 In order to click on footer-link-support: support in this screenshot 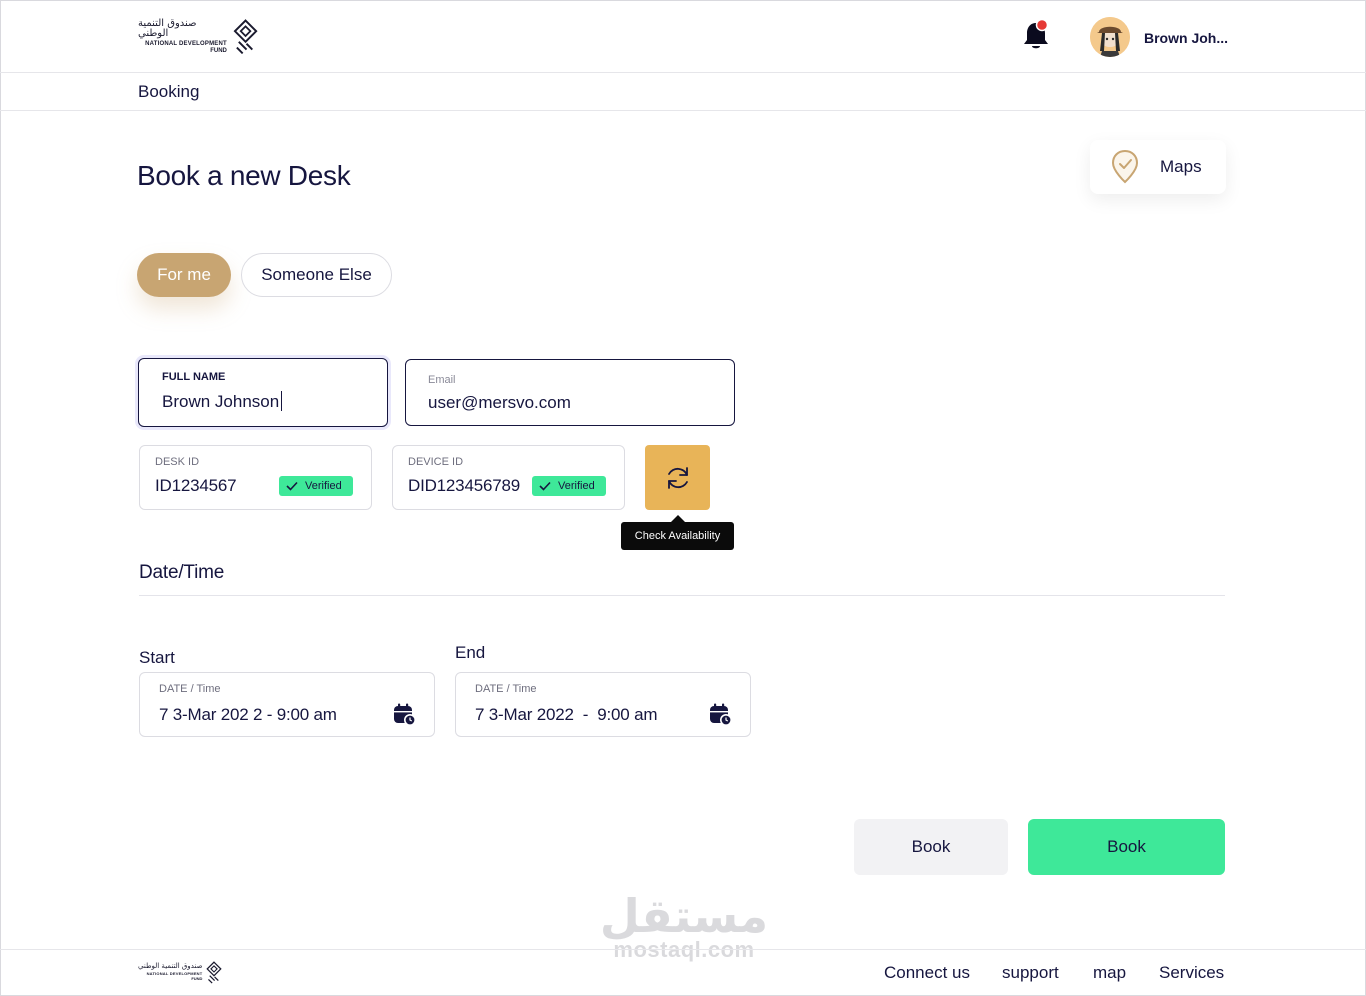, I will do `click(1030, 973)`.